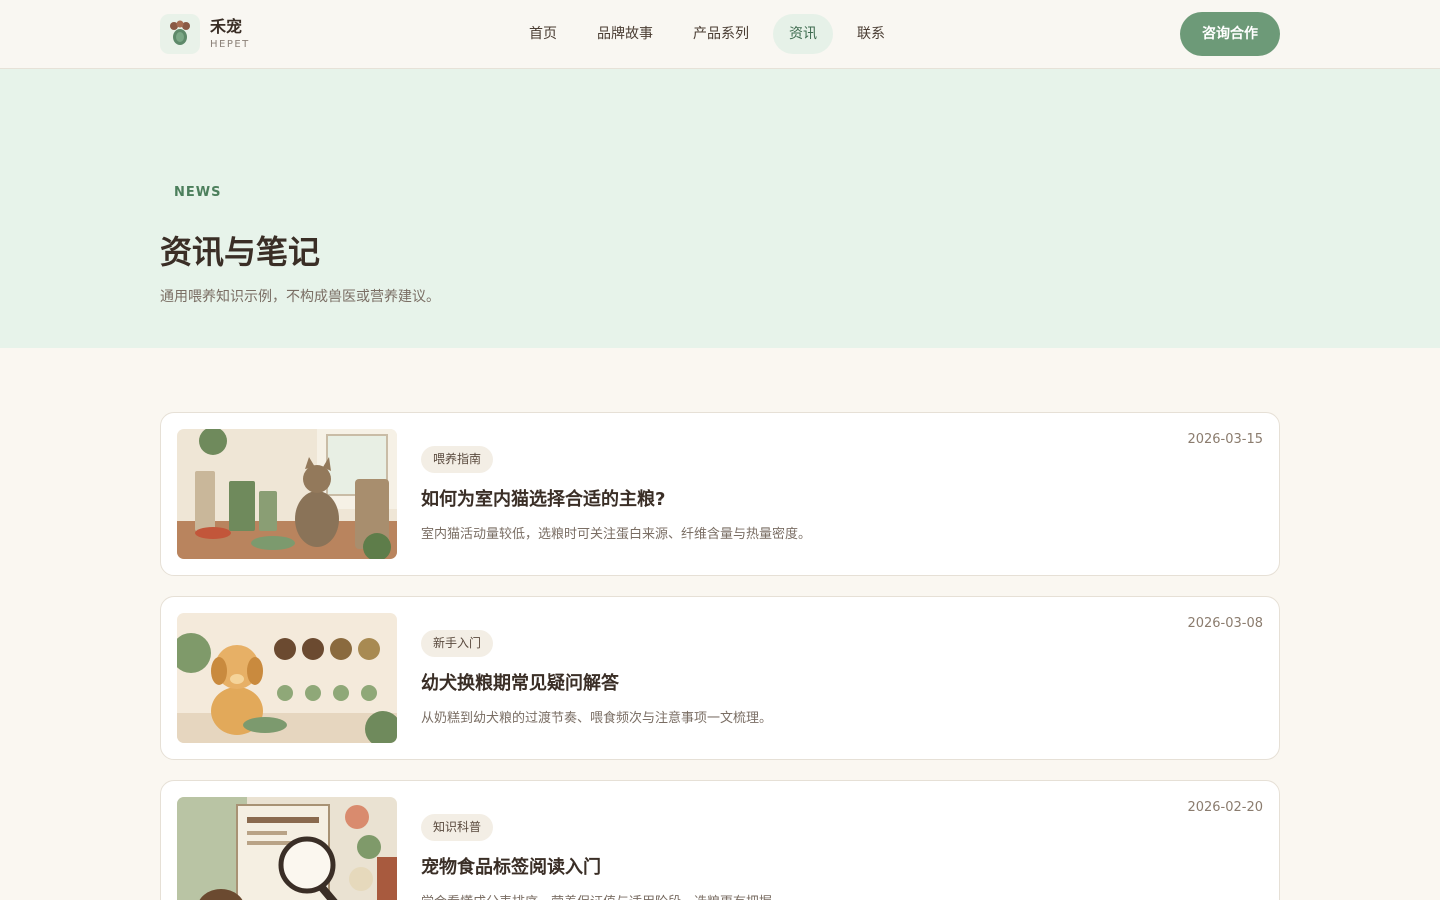 The height and width of the screenshot is (900, 1440). I want to click on article-thumbnail-cat, so click(287, 494).